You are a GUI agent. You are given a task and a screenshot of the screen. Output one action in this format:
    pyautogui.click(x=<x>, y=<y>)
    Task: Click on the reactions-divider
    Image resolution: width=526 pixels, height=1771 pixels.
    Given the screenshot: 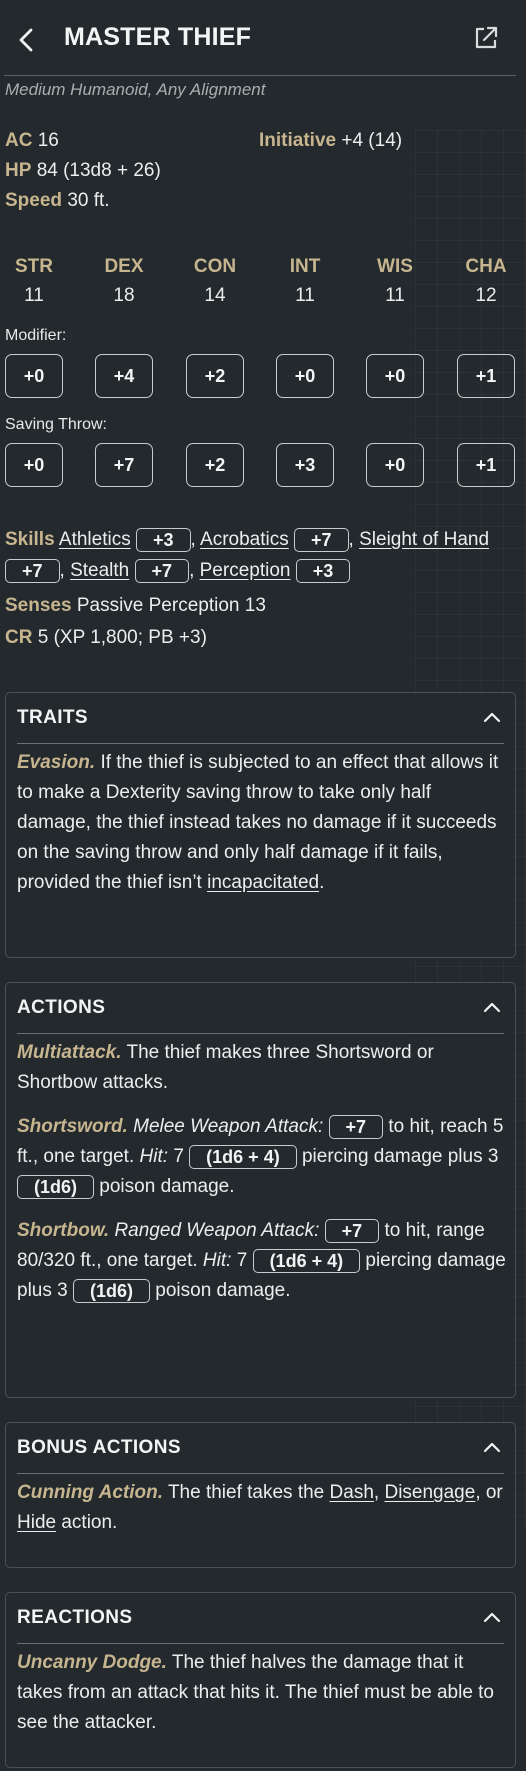 What is the action you would take?
    pyautogui.click(x=260, y=1643)
    